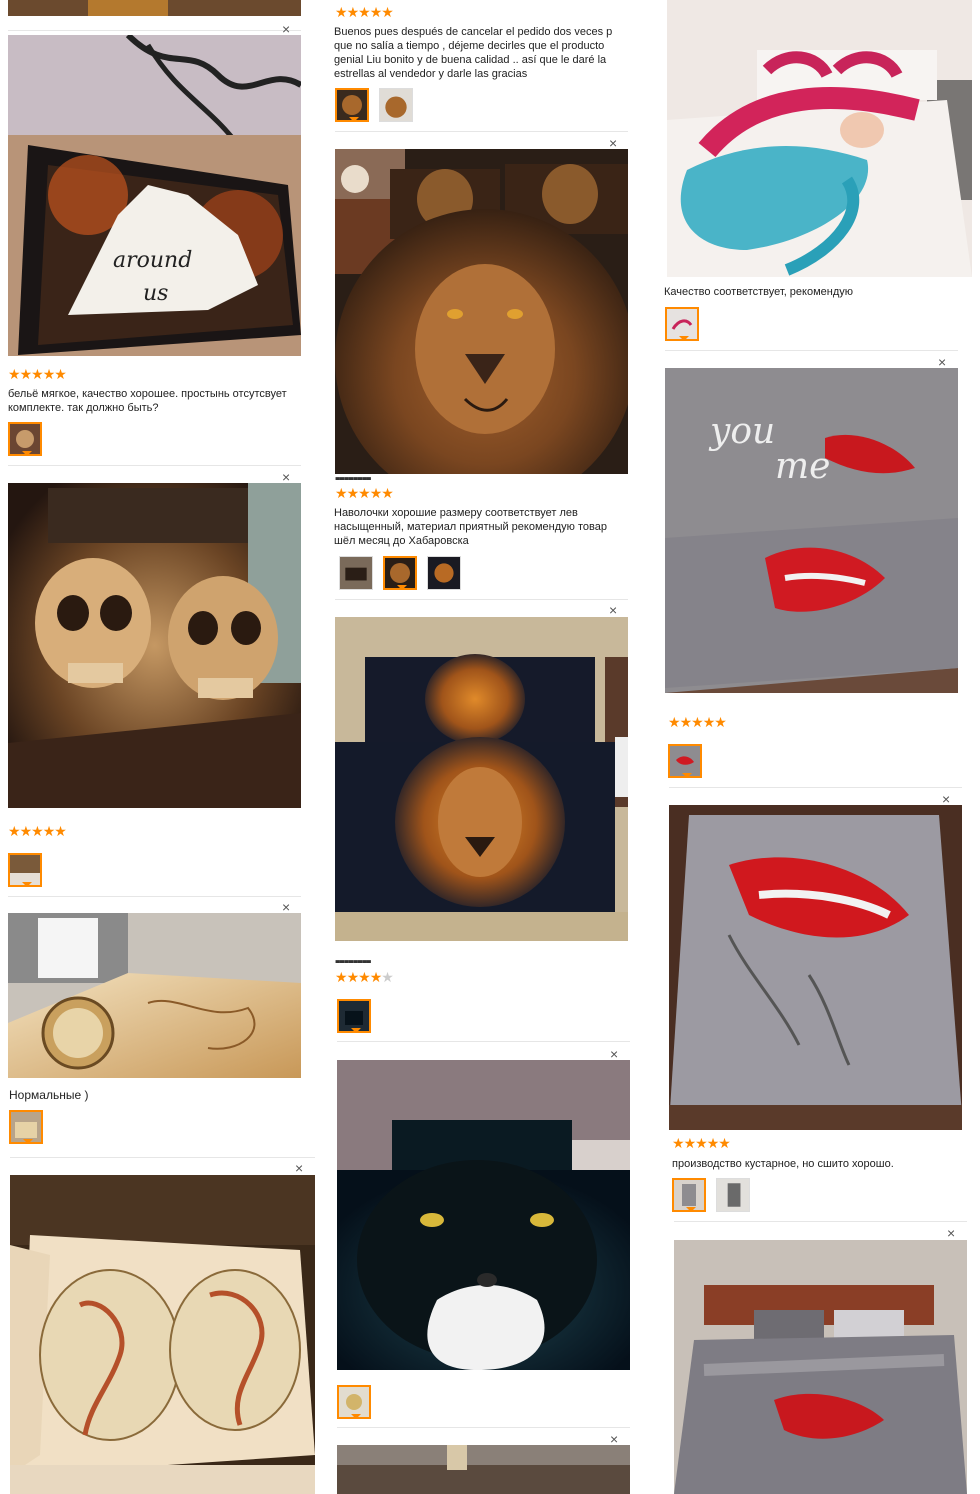 The image size is (980, 1494). What do you see at coordinates (154, 645) in the screenshot?
I see `skull-bedding-photo` at bounding box center [154, 645].